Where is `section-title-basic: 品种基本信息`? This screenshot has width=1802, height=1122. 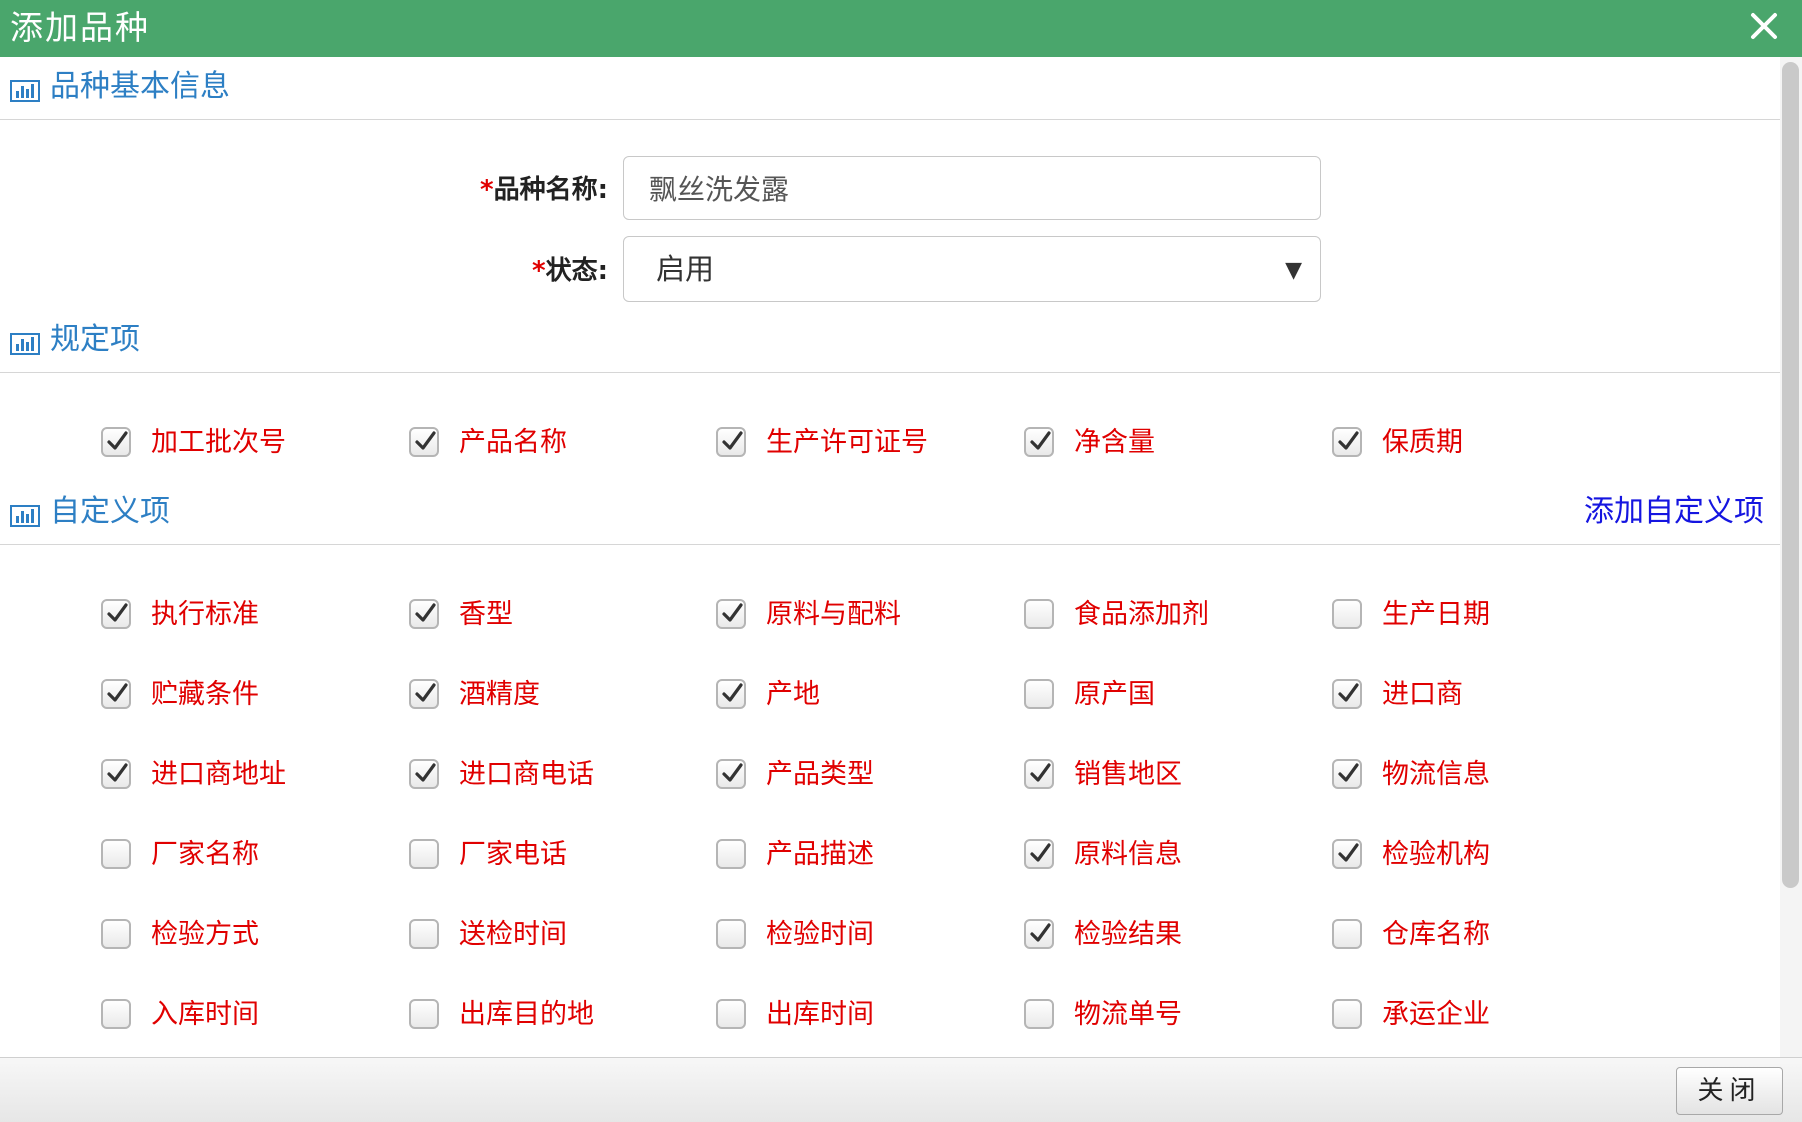
section-title-basic: 品种基本信息 is located at coordinates (140, 86).